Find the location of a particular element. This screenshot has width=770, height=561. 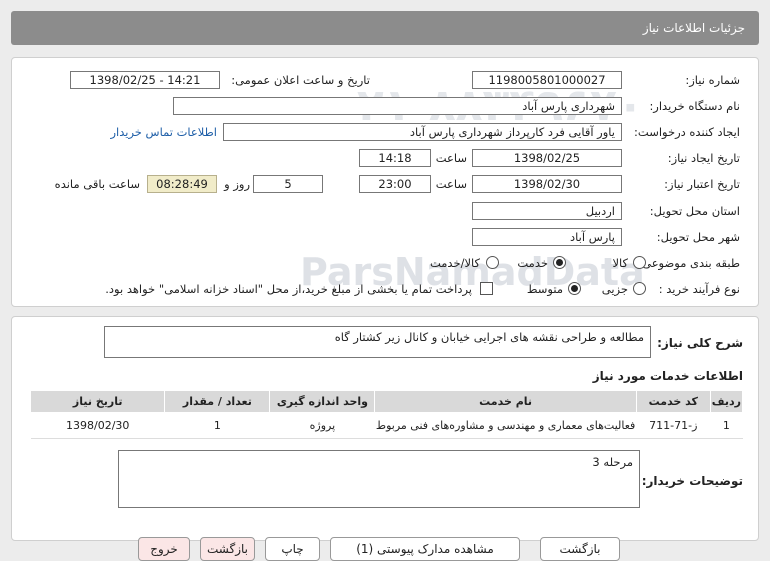

cell-date: 1398/02/30 is located at coordinates (97, 425).